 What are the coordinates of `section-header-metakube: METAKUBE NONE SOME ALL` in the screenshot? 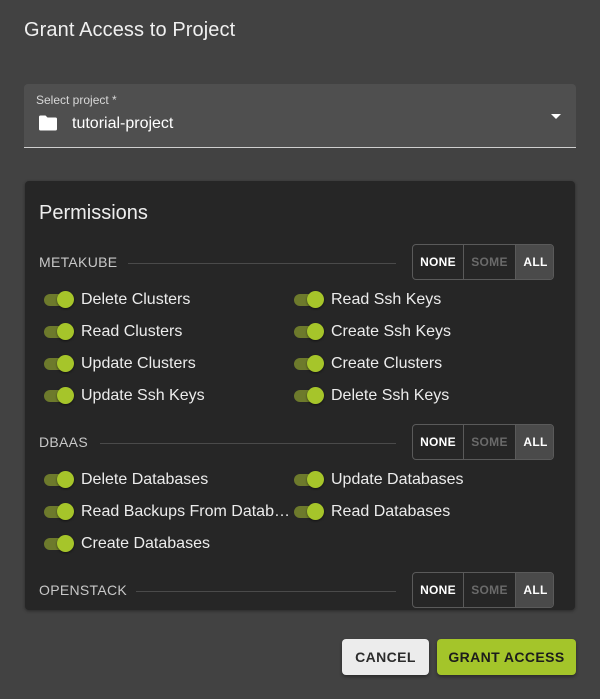 It's located at (300, 263).